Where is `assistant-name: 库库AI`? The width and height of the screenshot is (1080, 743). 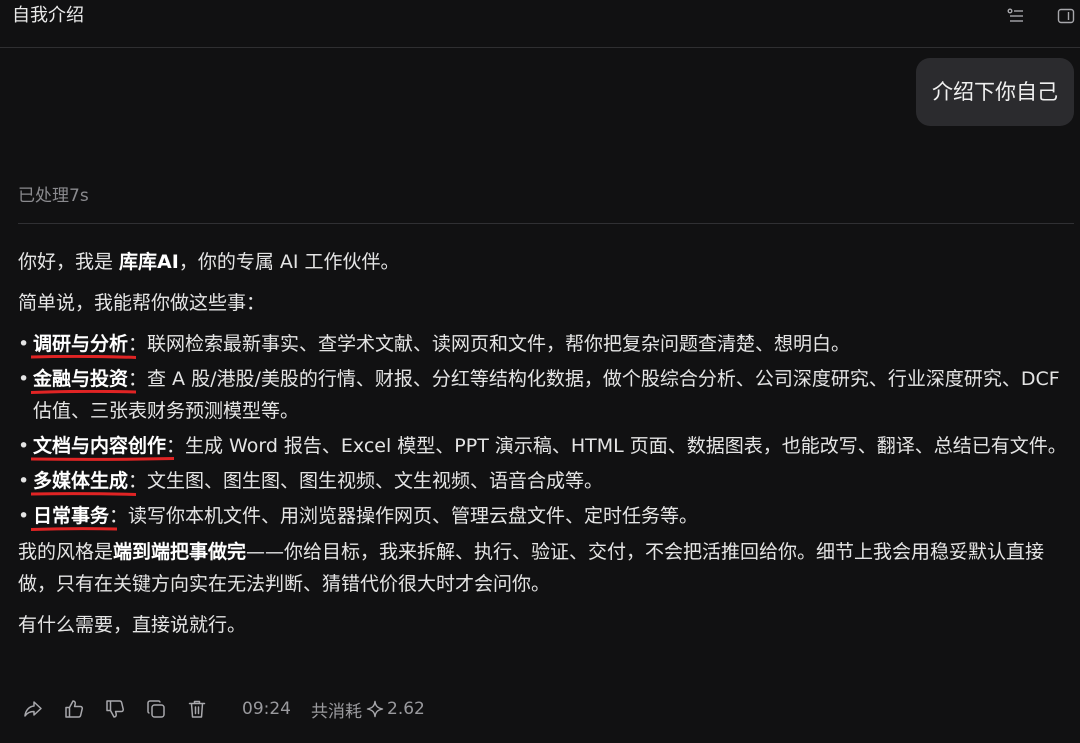
assistant-name: 库库AI is located at coordinates (149, 262).